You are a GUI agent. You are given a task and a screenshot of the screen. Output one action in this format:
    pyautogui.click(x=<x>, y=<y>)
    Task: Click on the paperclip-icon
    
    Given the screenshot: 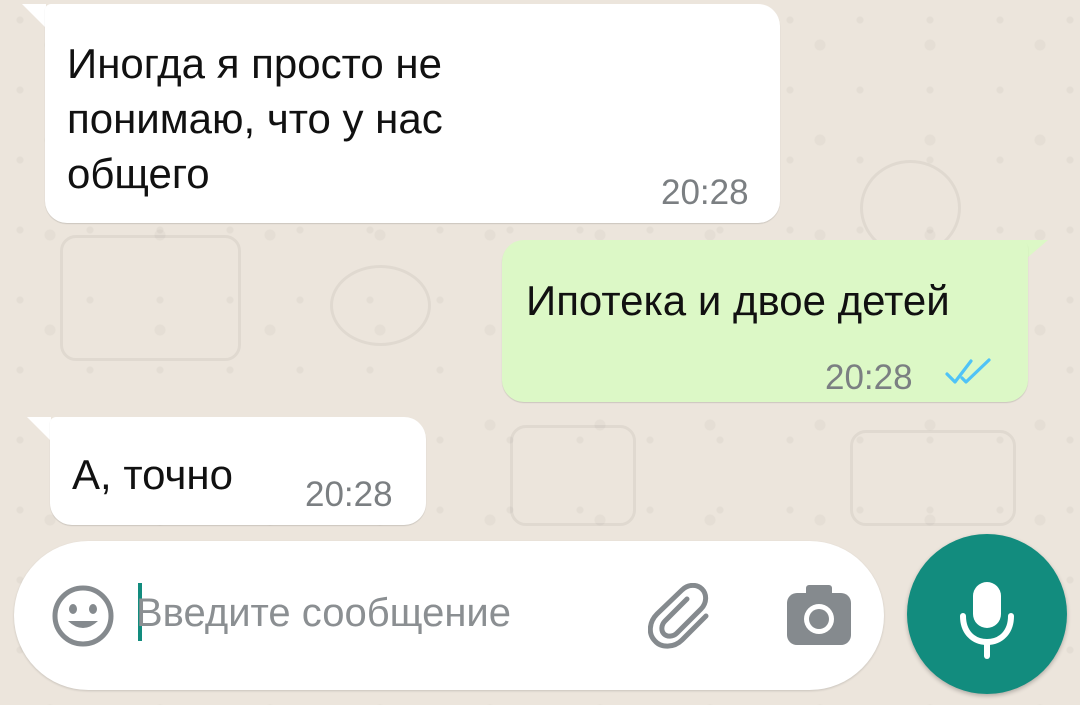 What is the action you would take?
    pyautogui.click(x=683, y=618)
    